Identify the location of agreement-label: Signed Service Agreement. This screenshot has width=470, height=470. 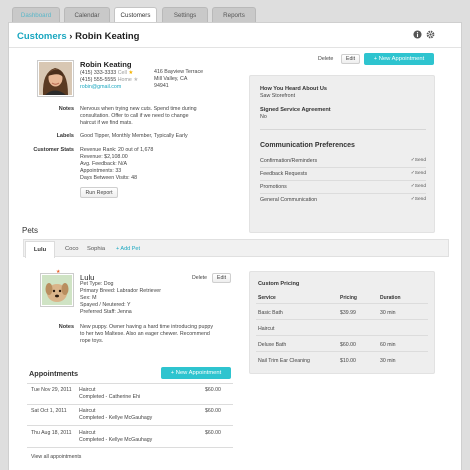
(295, 110).